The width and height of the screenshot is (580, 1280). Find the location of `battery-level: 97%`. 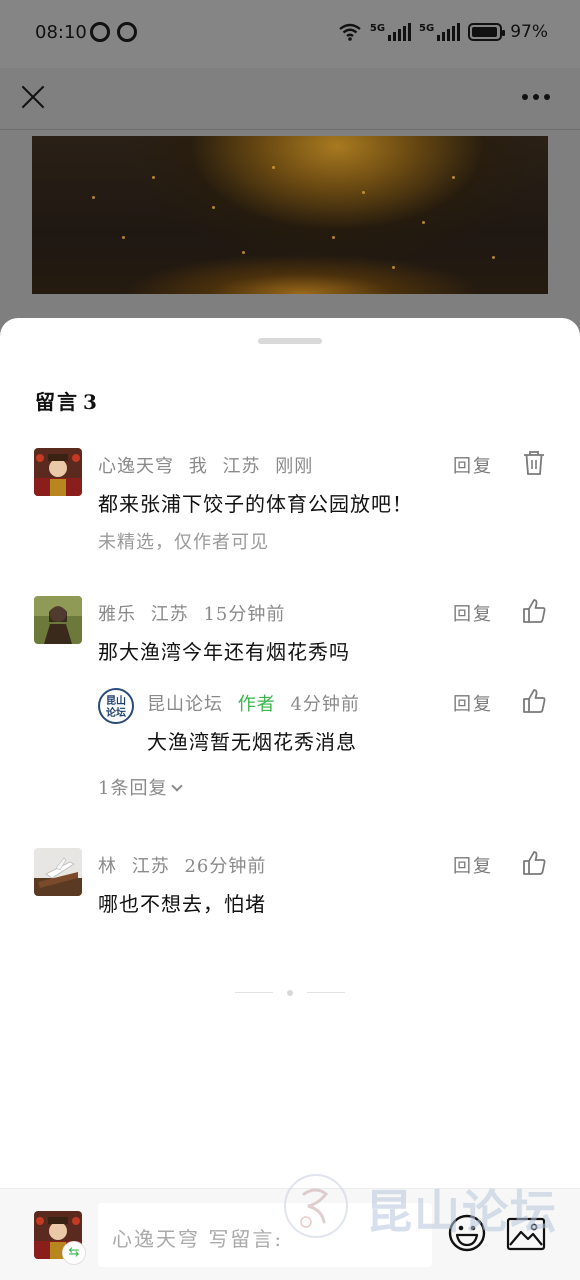

battery-level: 97% is located at coordinates (529, 32).